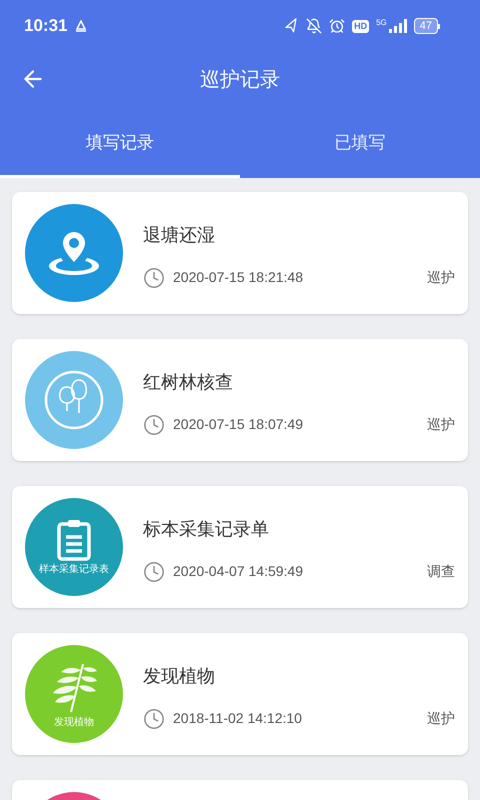 Image resolution: width=480 pixels, height=800 pixels. I want to click on record-title: 红树林核查, so click(188, 382).